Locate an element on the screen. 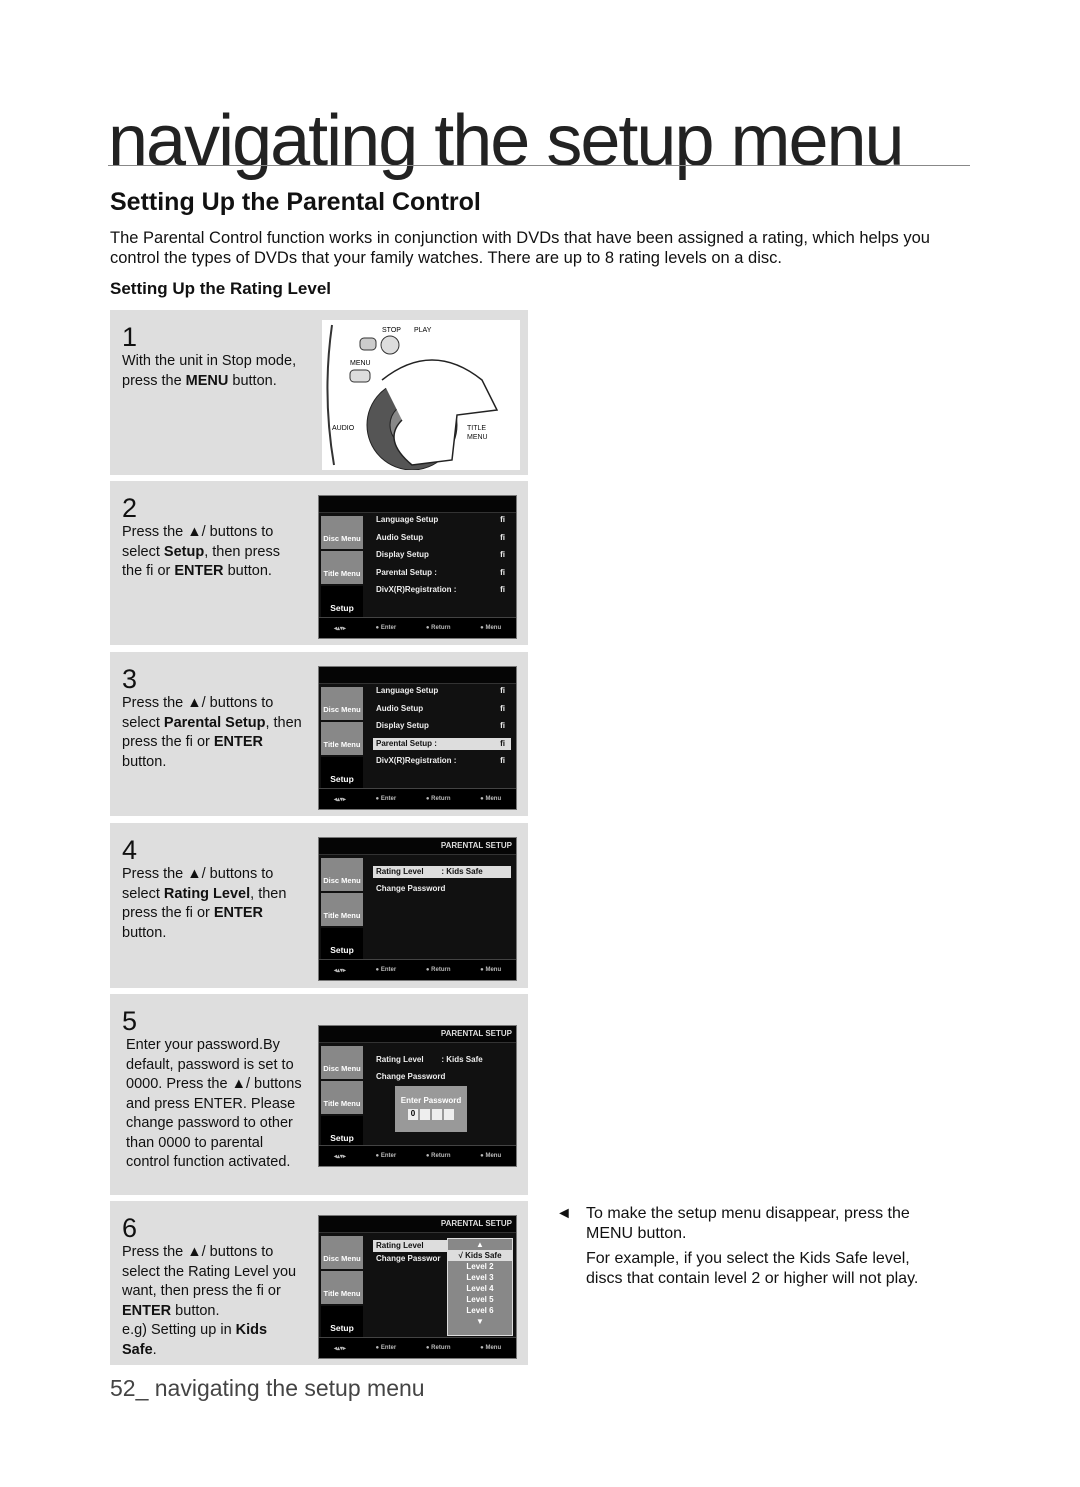  title-divider is located at coordinates (539, 165).